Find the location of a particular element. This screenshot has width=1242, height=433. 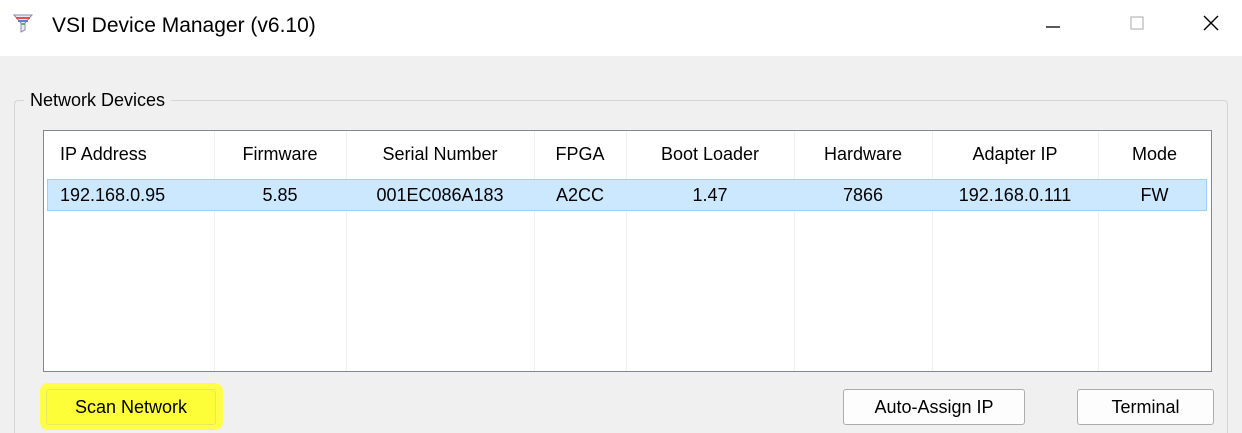

column-header-fpga: FPGA is located at coordinates (580, 154).